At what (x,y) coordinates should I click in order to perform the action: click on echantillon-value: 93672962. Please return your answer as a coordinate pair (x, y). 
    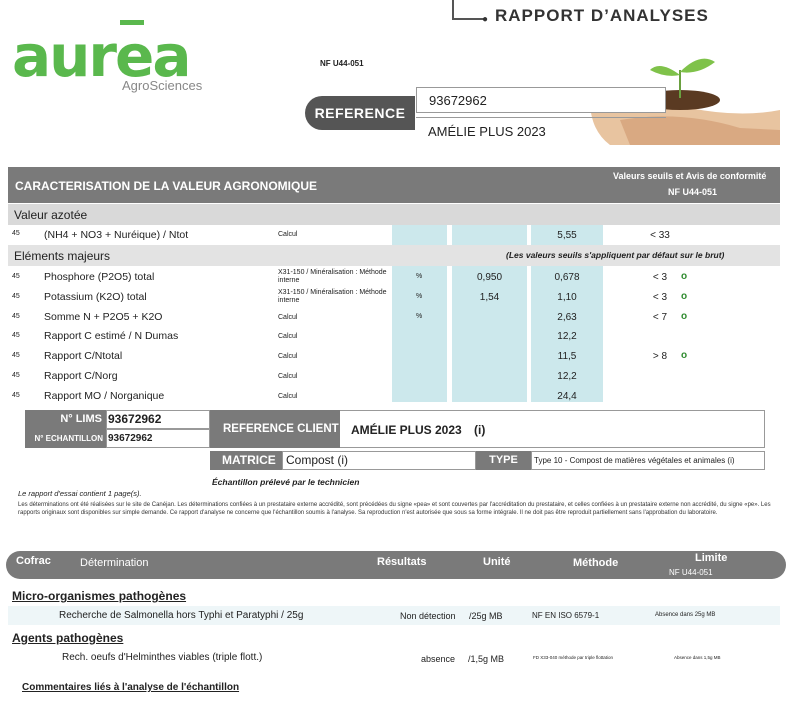
    Looking at the image, I should click on (158, 438).